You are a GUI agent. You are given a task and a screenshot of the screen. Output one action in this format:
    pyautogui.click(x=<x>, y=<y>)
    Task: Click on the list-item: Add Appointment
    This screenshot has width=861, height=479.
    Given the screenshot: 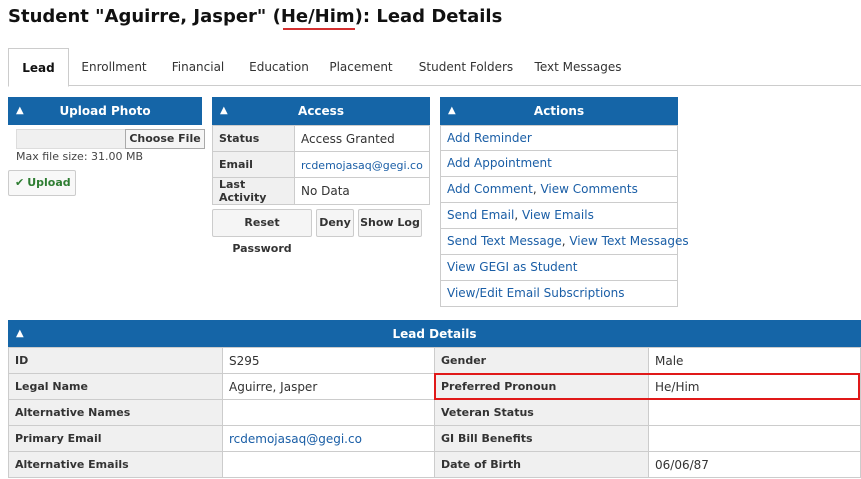 What is the action you would take?
    pyautogui.click(x=559, y=164)
    